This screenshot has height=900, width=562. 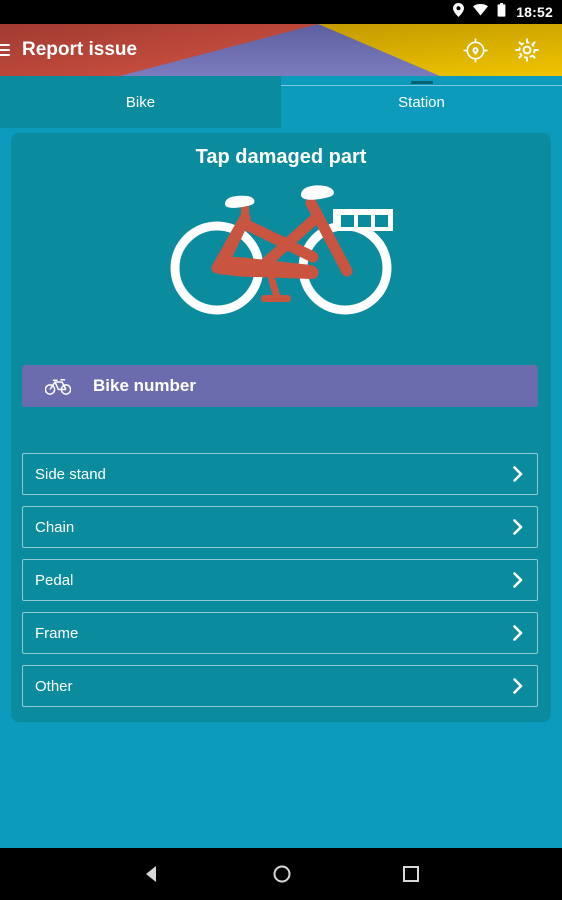 What do you see at coordinates (54, 686) in the screenshot?
I see `list-item-label: Other` at bounding box center [54, 686].